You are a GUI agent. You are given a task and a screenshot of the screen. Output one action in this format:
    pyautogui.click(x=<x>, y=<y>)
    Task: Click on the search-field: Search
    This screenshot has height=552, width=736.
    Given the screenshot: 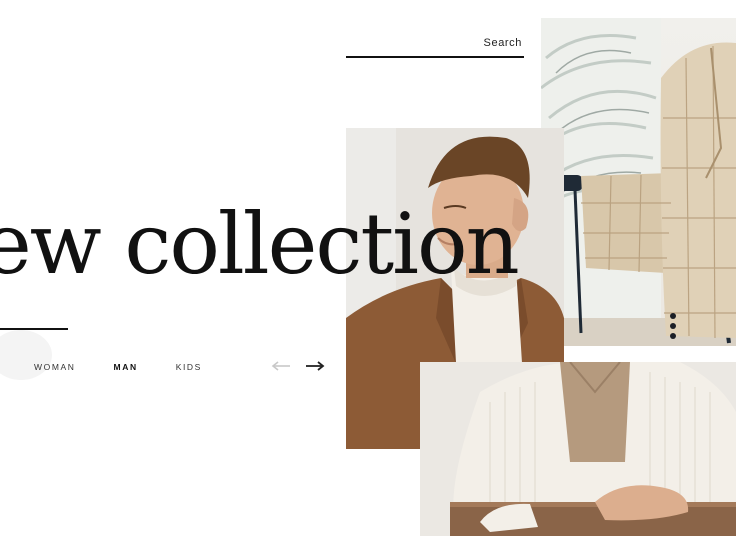 What is the action you would take?
    pyautogui.click(x=435, y=44)
    